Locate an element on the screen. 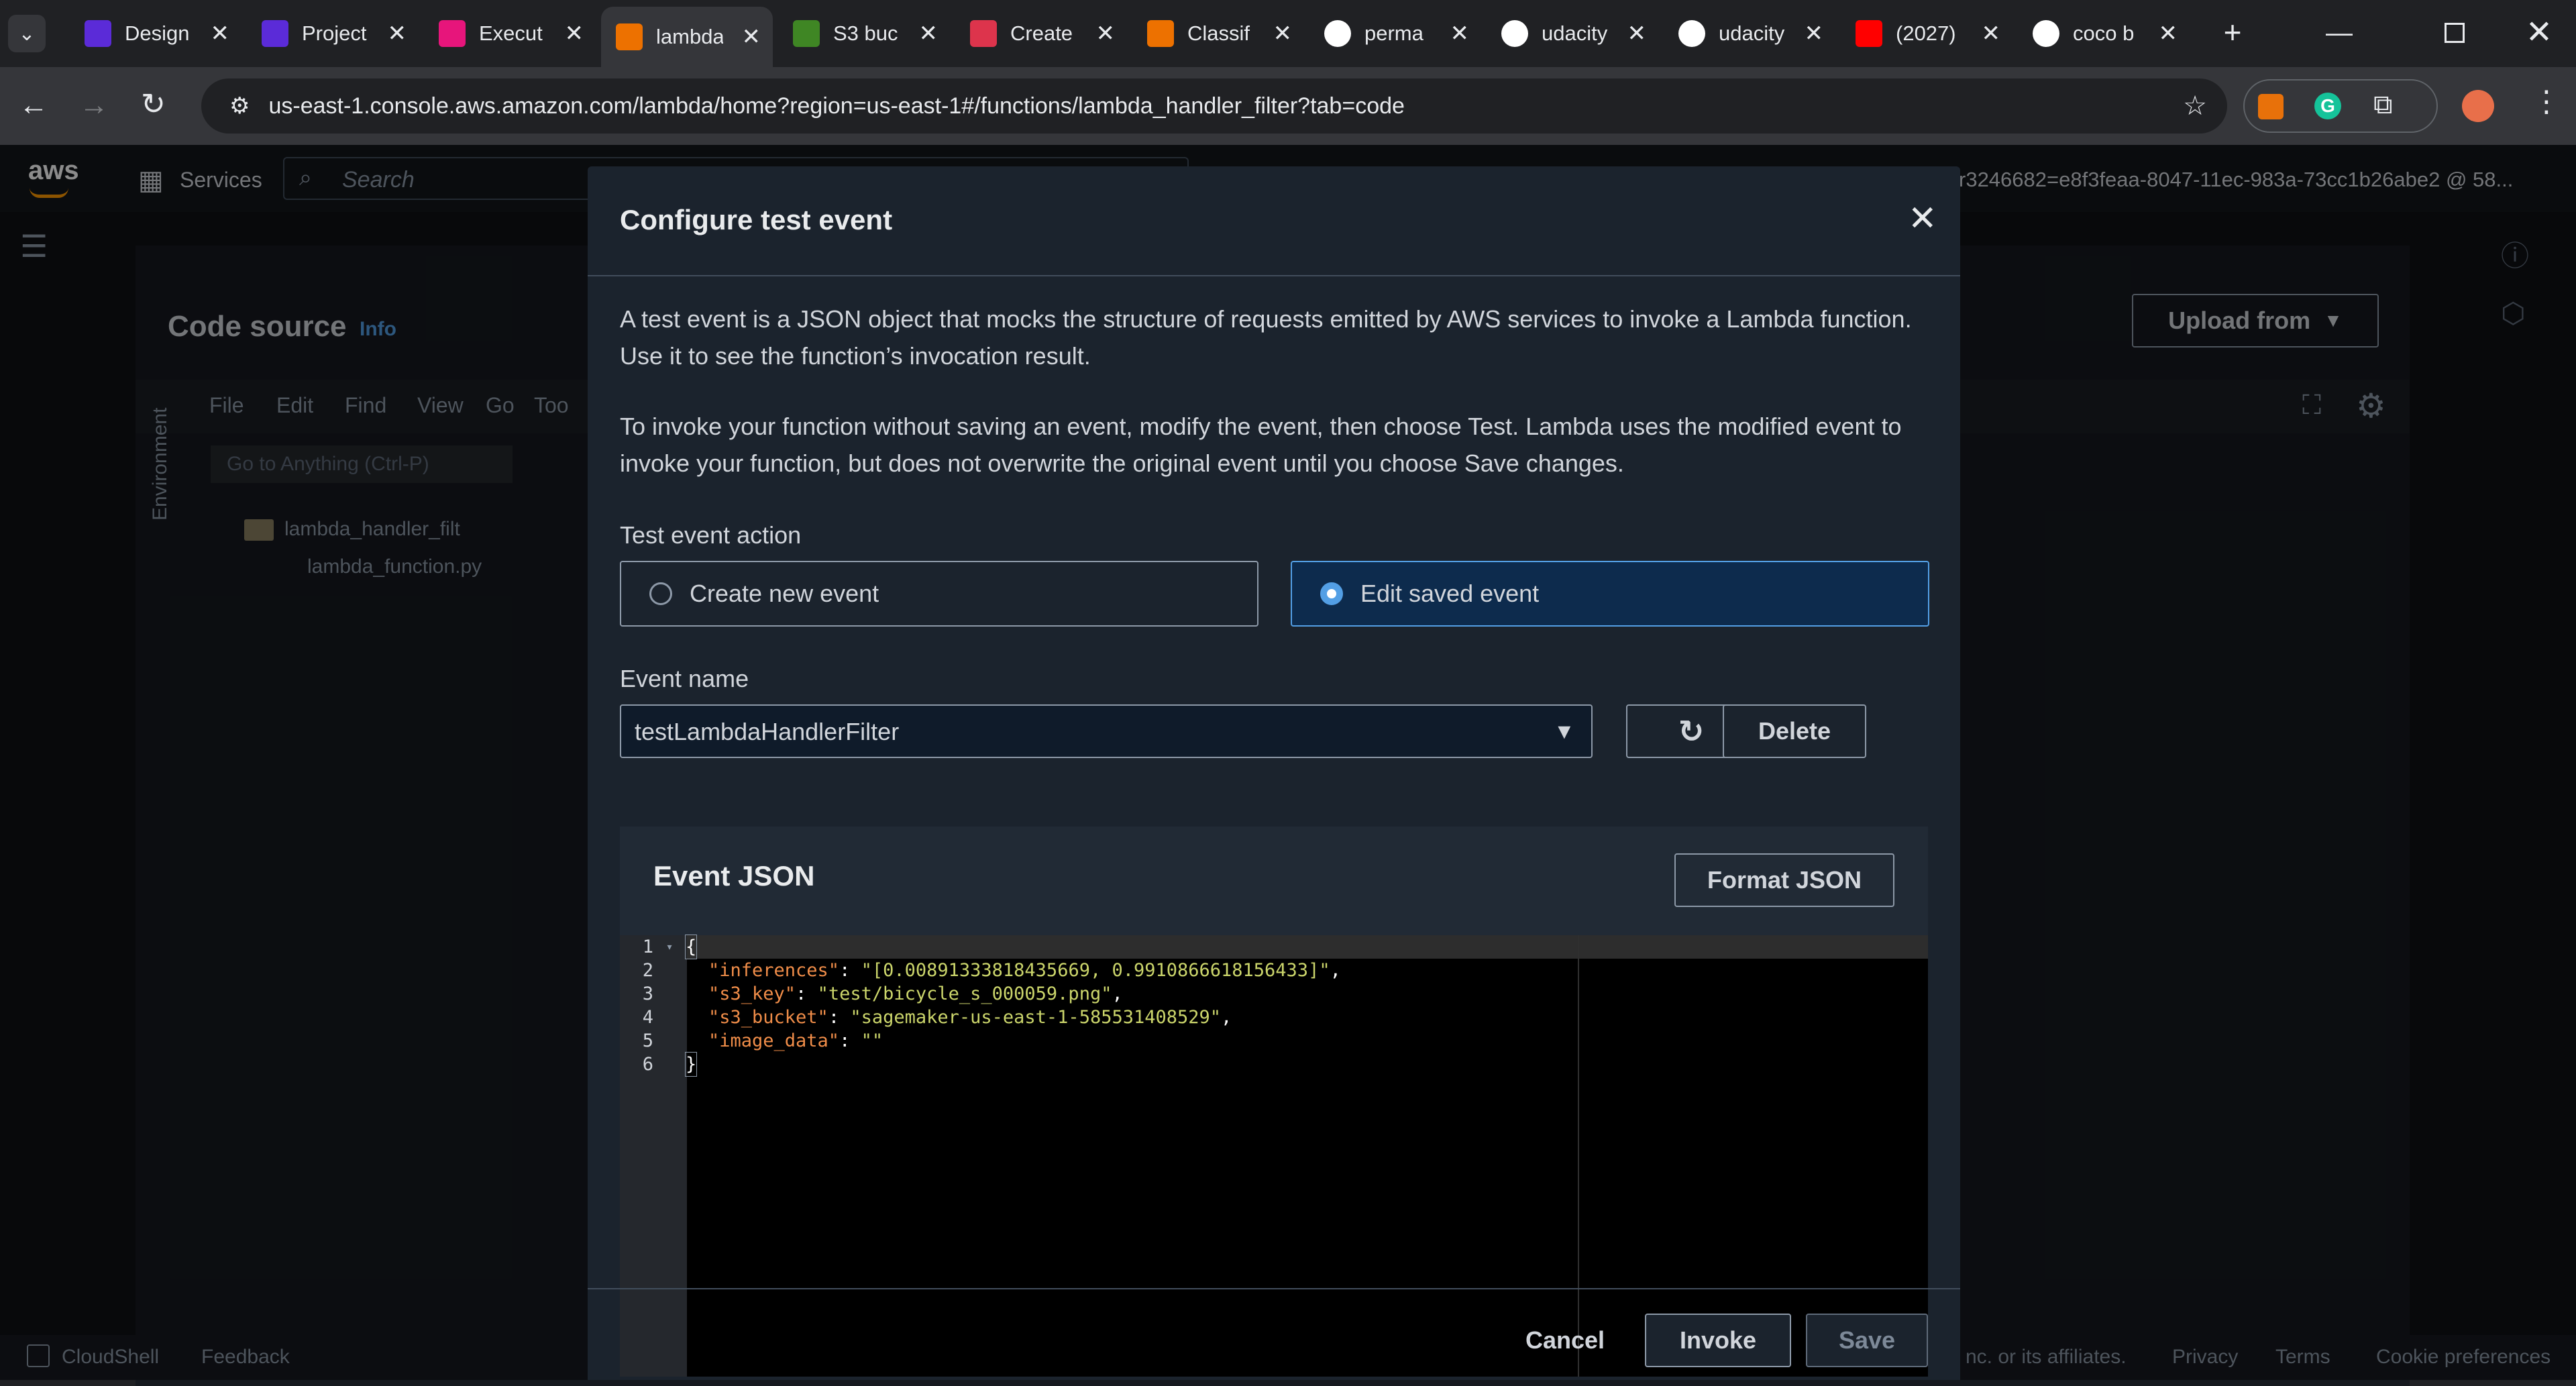 The width and height of the screenshot is (2576, 1386). json-key: "image_data" is located at coordinates (774, 1040).